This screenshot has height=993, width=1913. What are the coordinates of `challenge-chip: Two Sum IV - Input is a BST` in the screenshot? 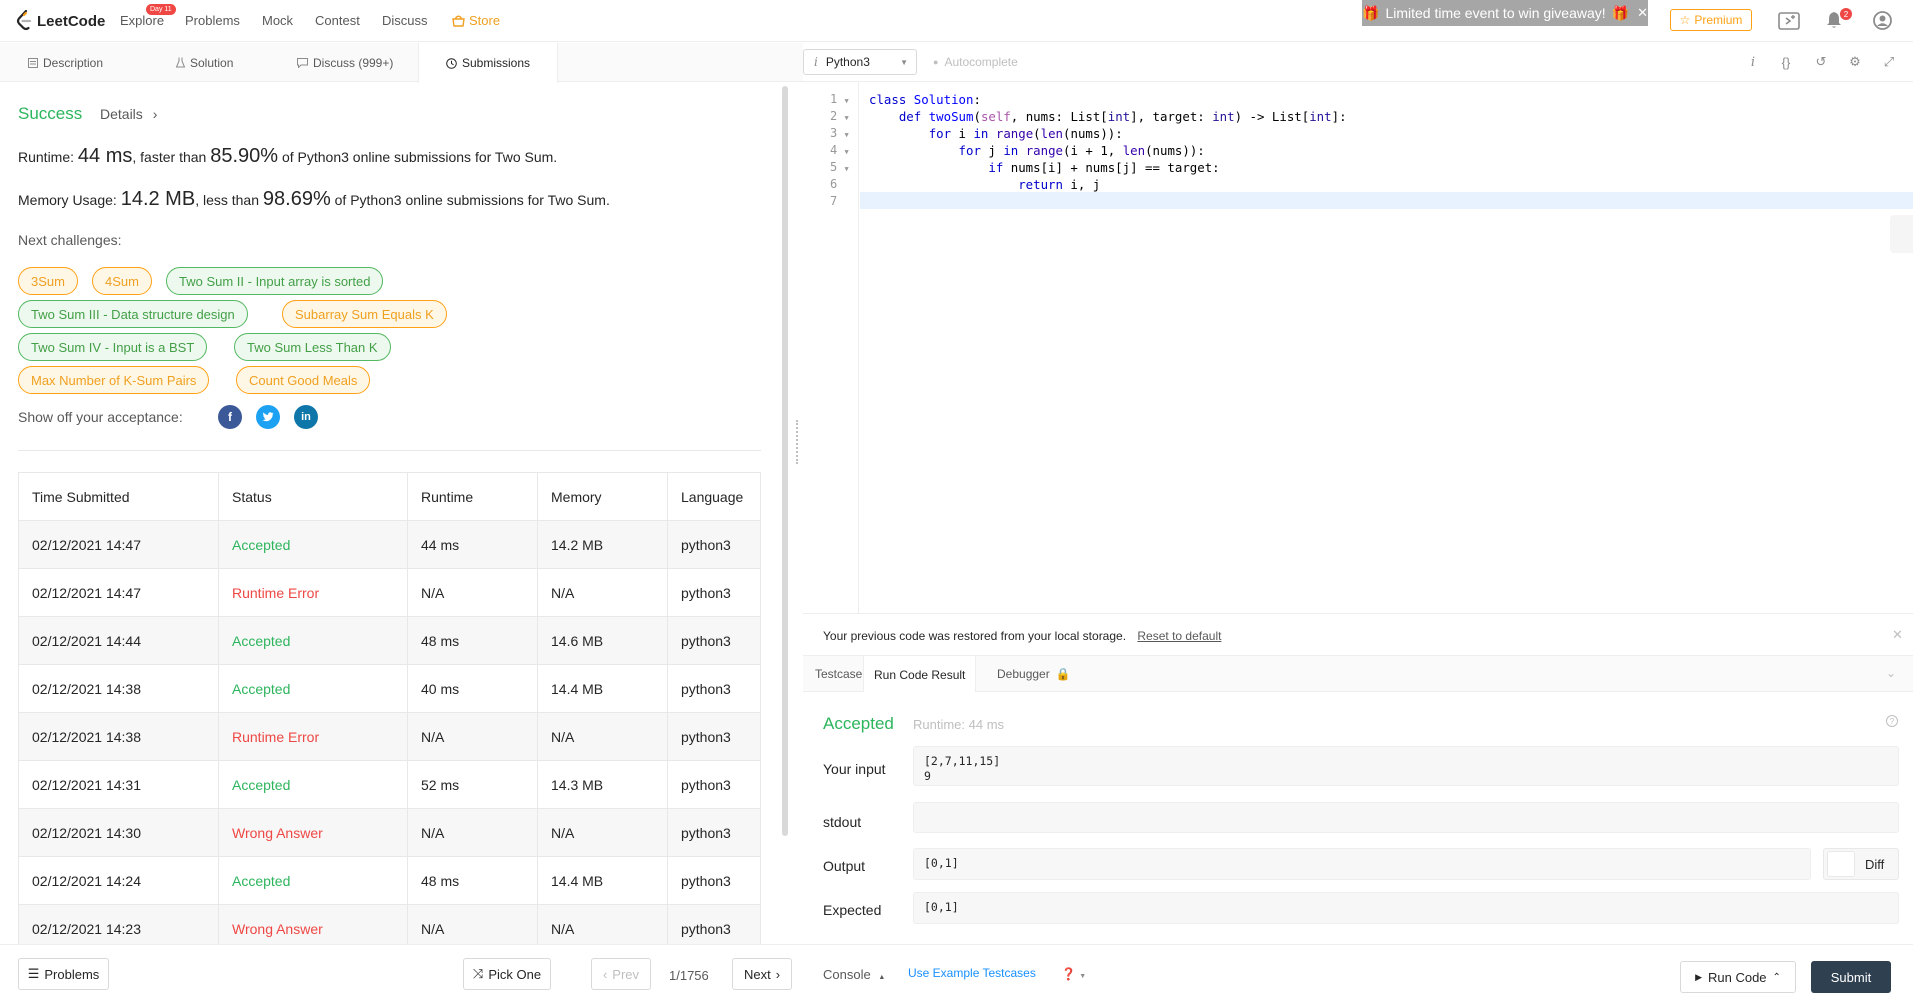 It's located at (113, 347).